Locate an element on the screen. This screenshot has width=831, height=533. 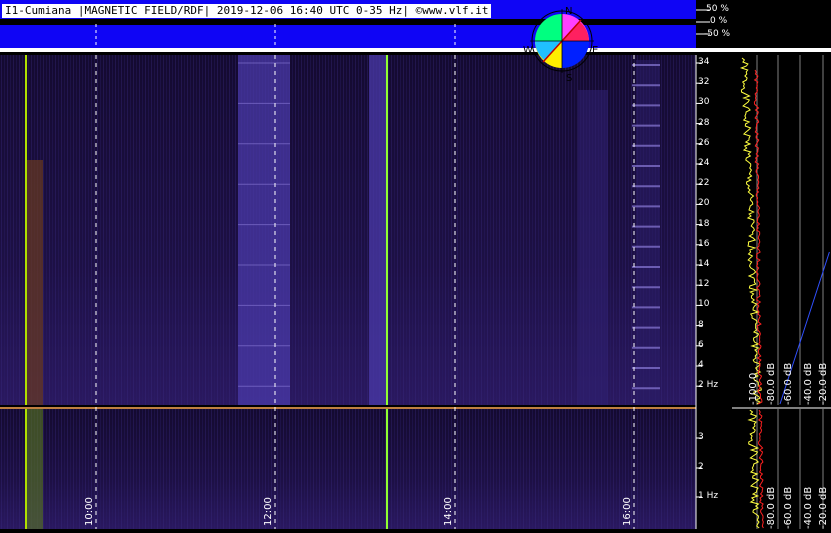
freq-tick-label: 28 is located at coordinates (704, 122).